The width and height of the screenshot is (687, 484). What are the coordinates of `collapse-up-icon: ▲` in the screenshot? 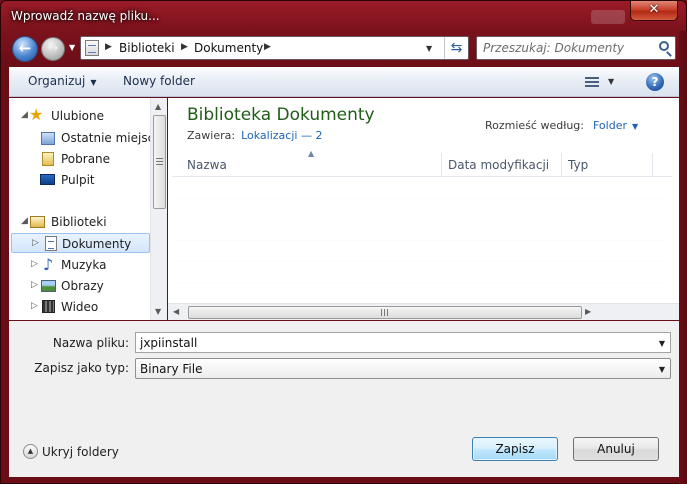 It's located at (30, 451).